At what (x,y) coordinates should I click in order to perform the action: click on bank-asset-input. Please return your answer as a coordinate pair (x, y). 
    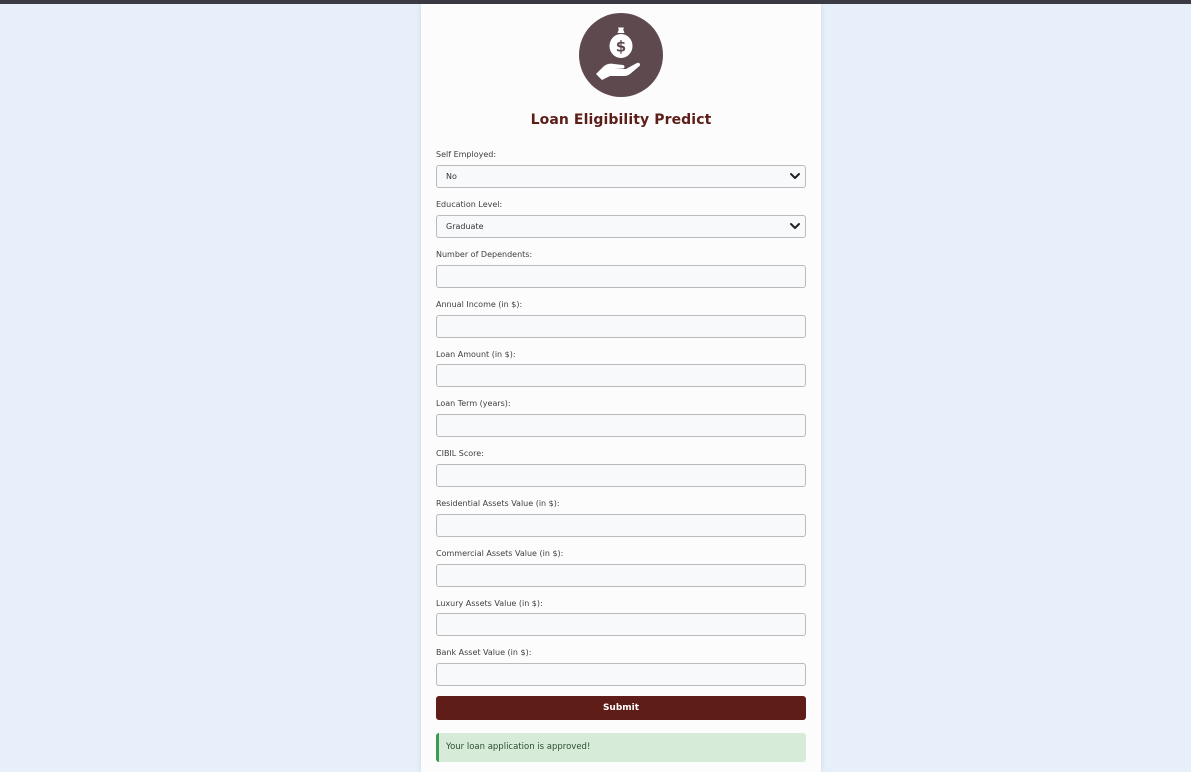
    Looking at the image, I should click on (621, 674).